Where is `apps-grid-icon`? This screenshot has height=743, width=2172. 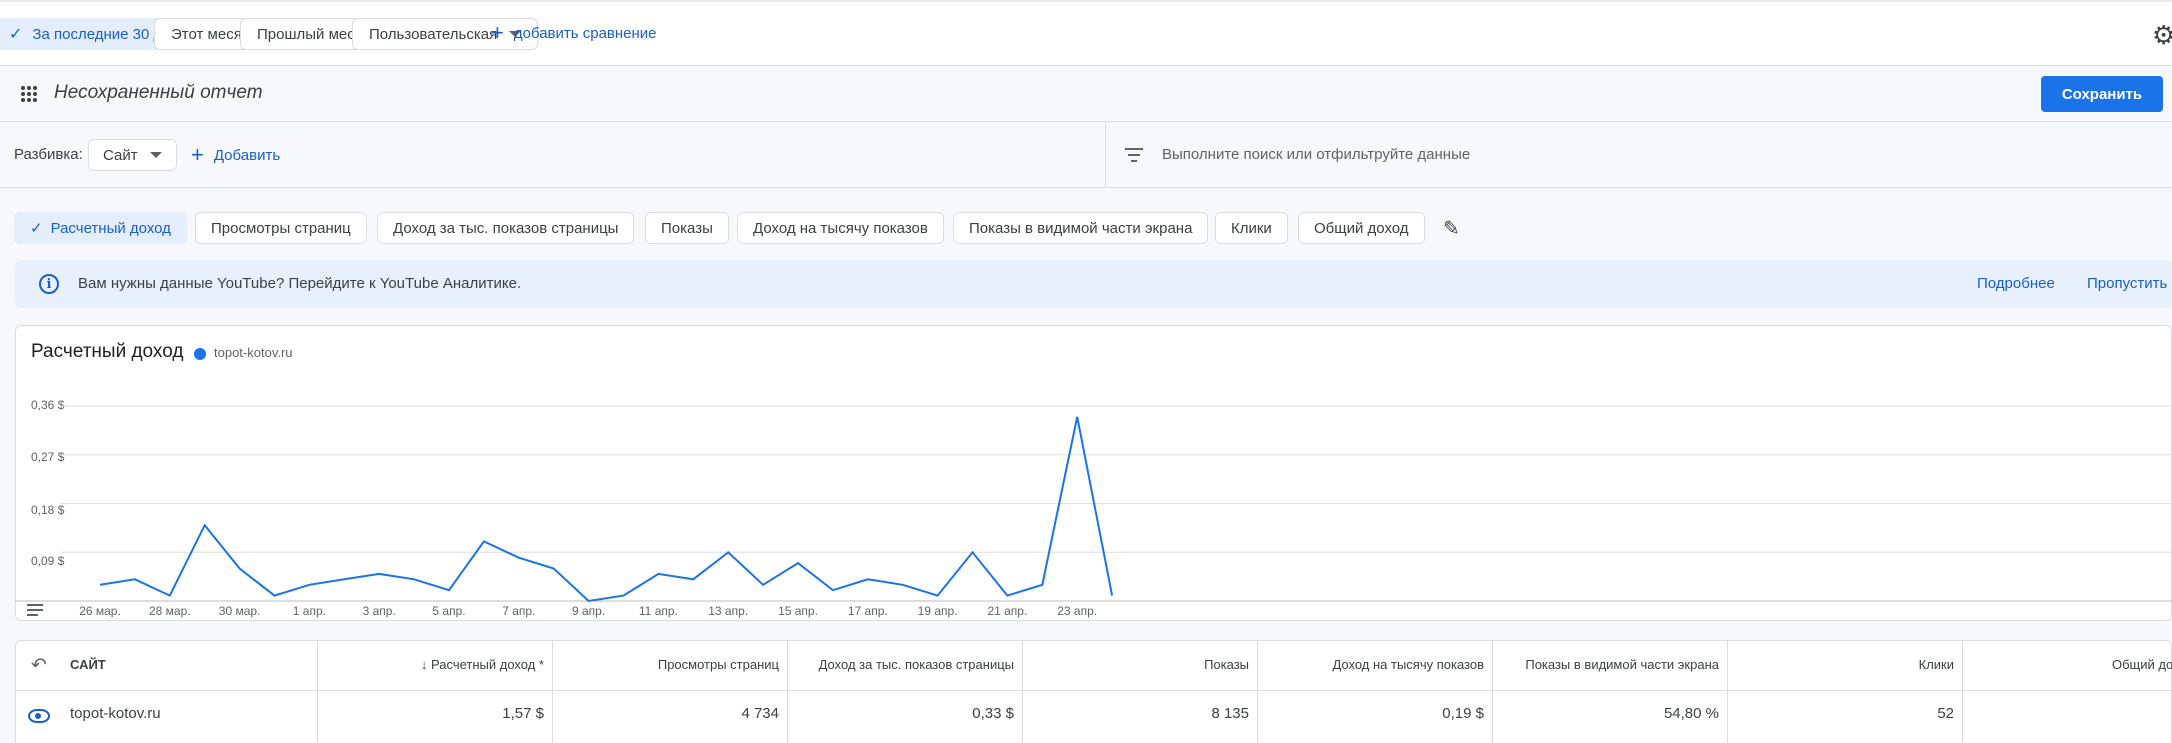 apps-grid-icon is located at coordinates (29, 94).